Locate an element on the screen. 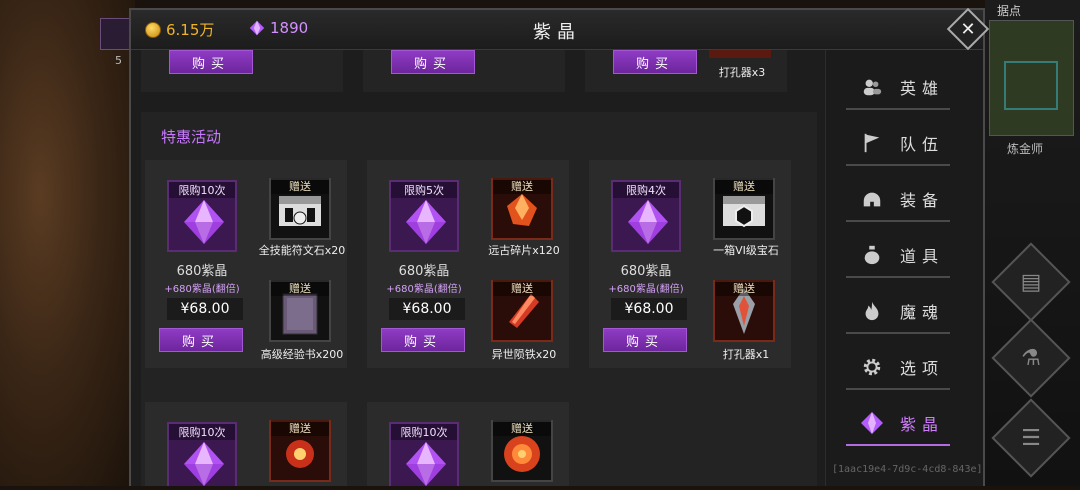 The height and width of the screenshot is (490, 1080). menu-side-button: ☰ is located at coordinates (1031, 438).